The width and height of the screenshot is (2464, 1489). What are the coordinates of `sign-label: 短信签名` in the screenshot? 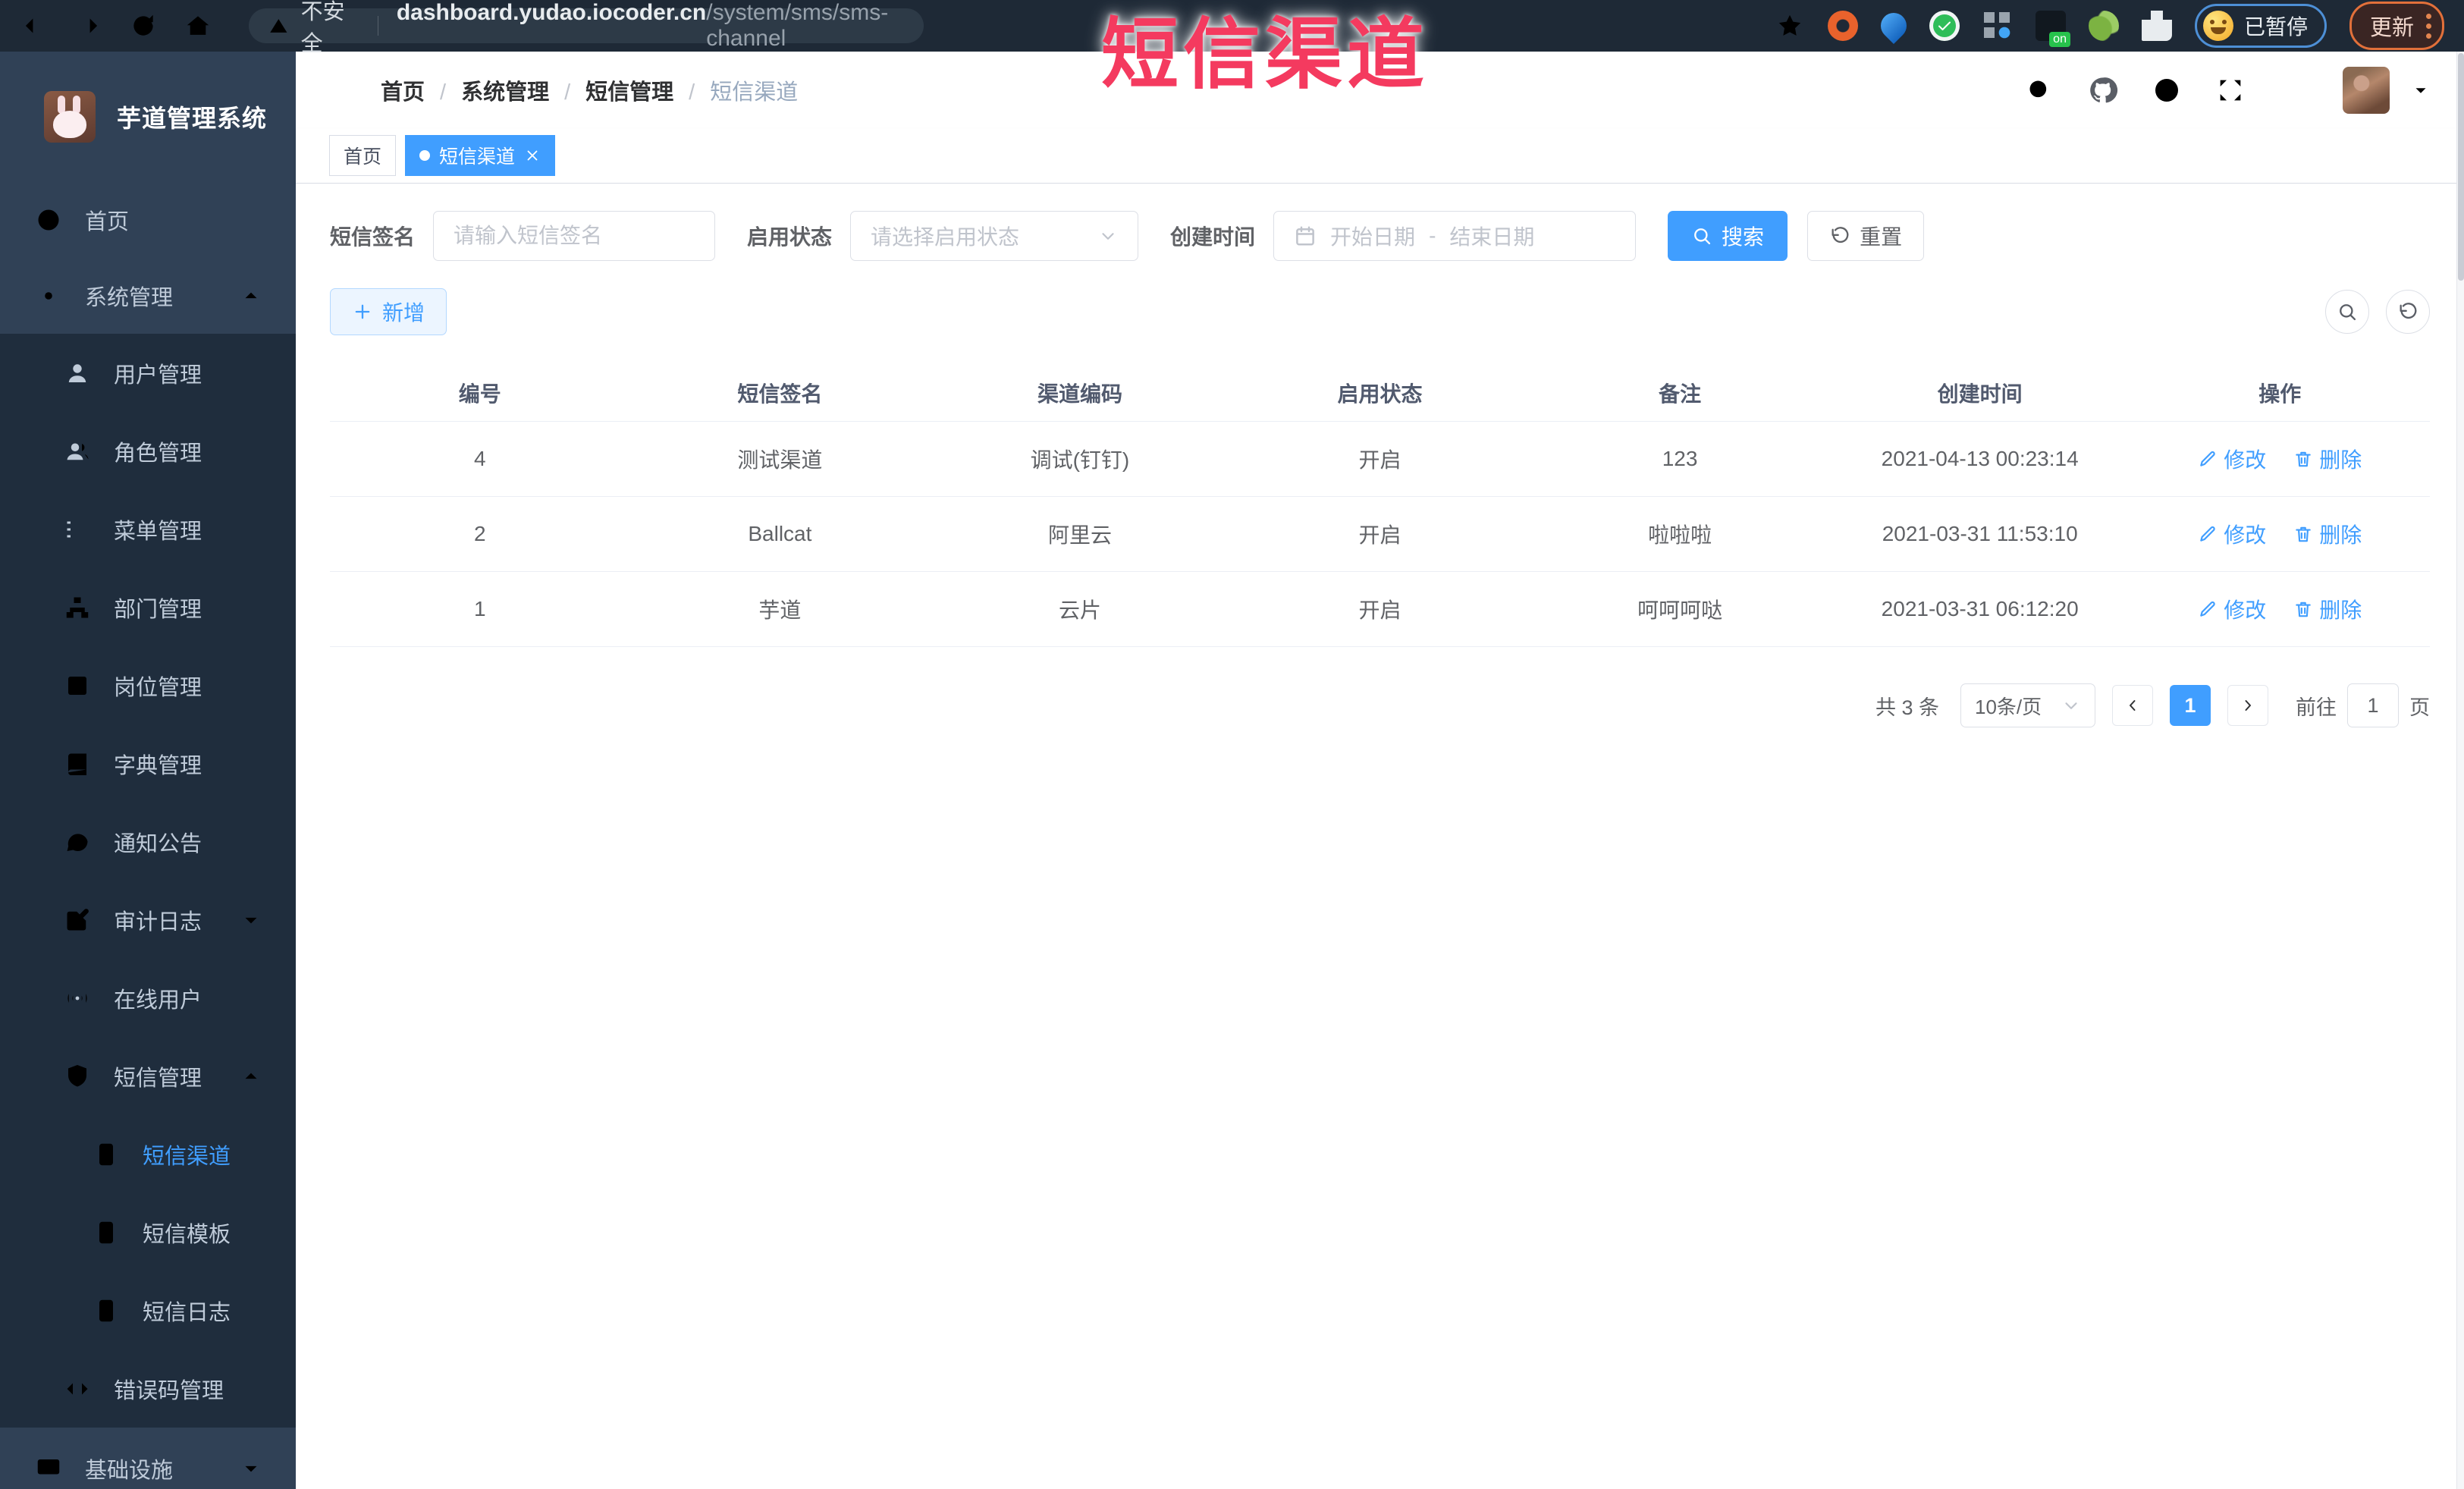 It's located at (373, 237).